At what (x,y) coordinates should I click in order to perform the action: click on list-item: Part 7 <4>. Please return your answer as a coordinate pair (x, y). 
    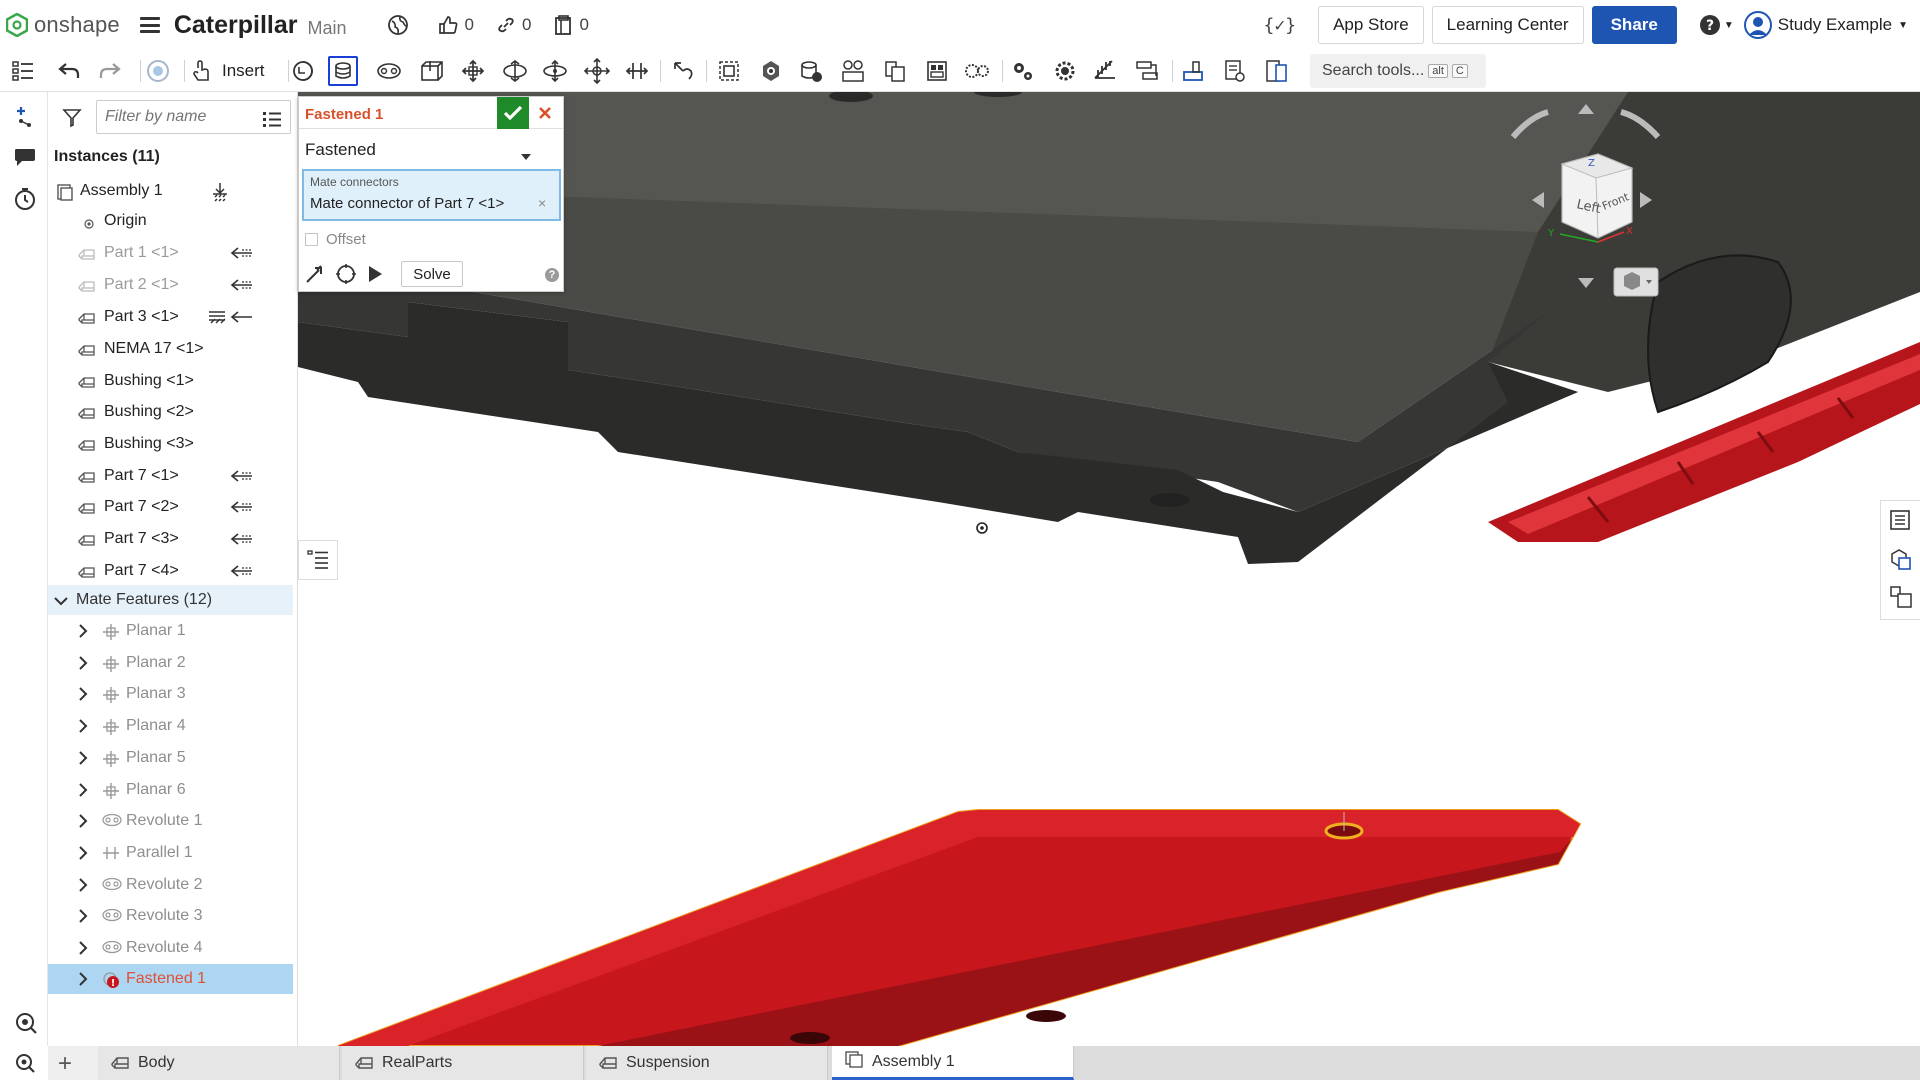
    Looking at the image, I should click on (172, 571).